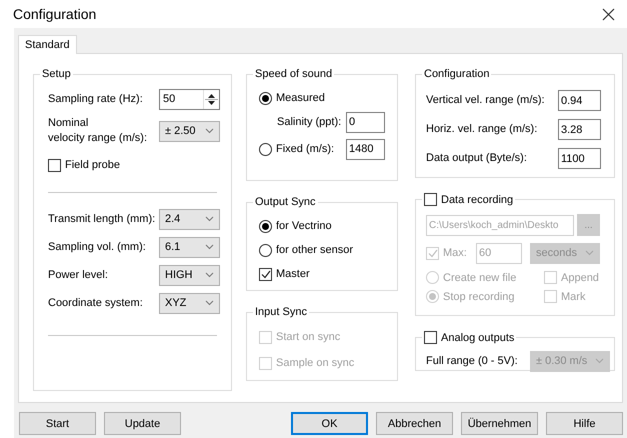 The width and height of the screenshot is (627, 438). Describe the element at coordinates (284, 274) in the screenshot. I see `checkbox-label: Master` at that location.